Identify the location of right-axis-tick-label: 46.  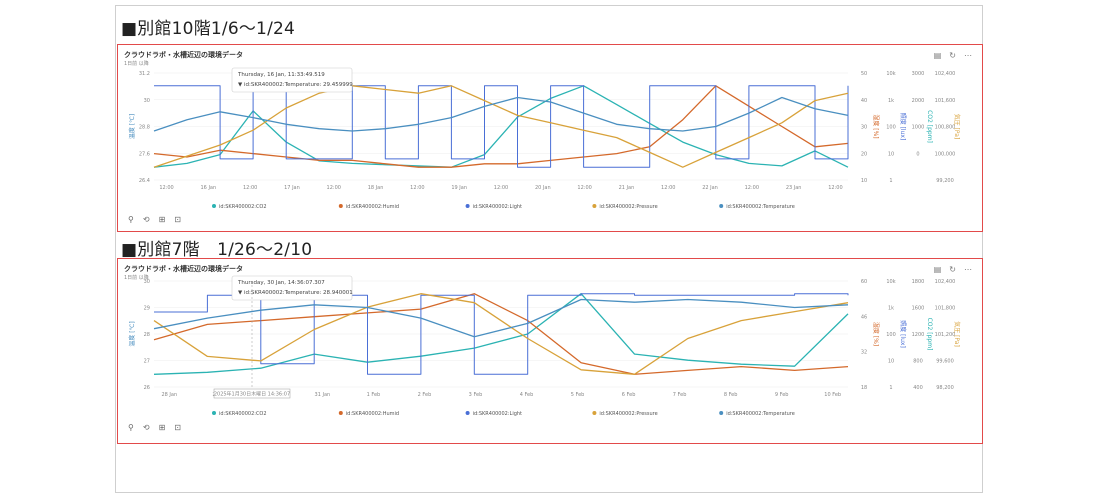
(864, 317).